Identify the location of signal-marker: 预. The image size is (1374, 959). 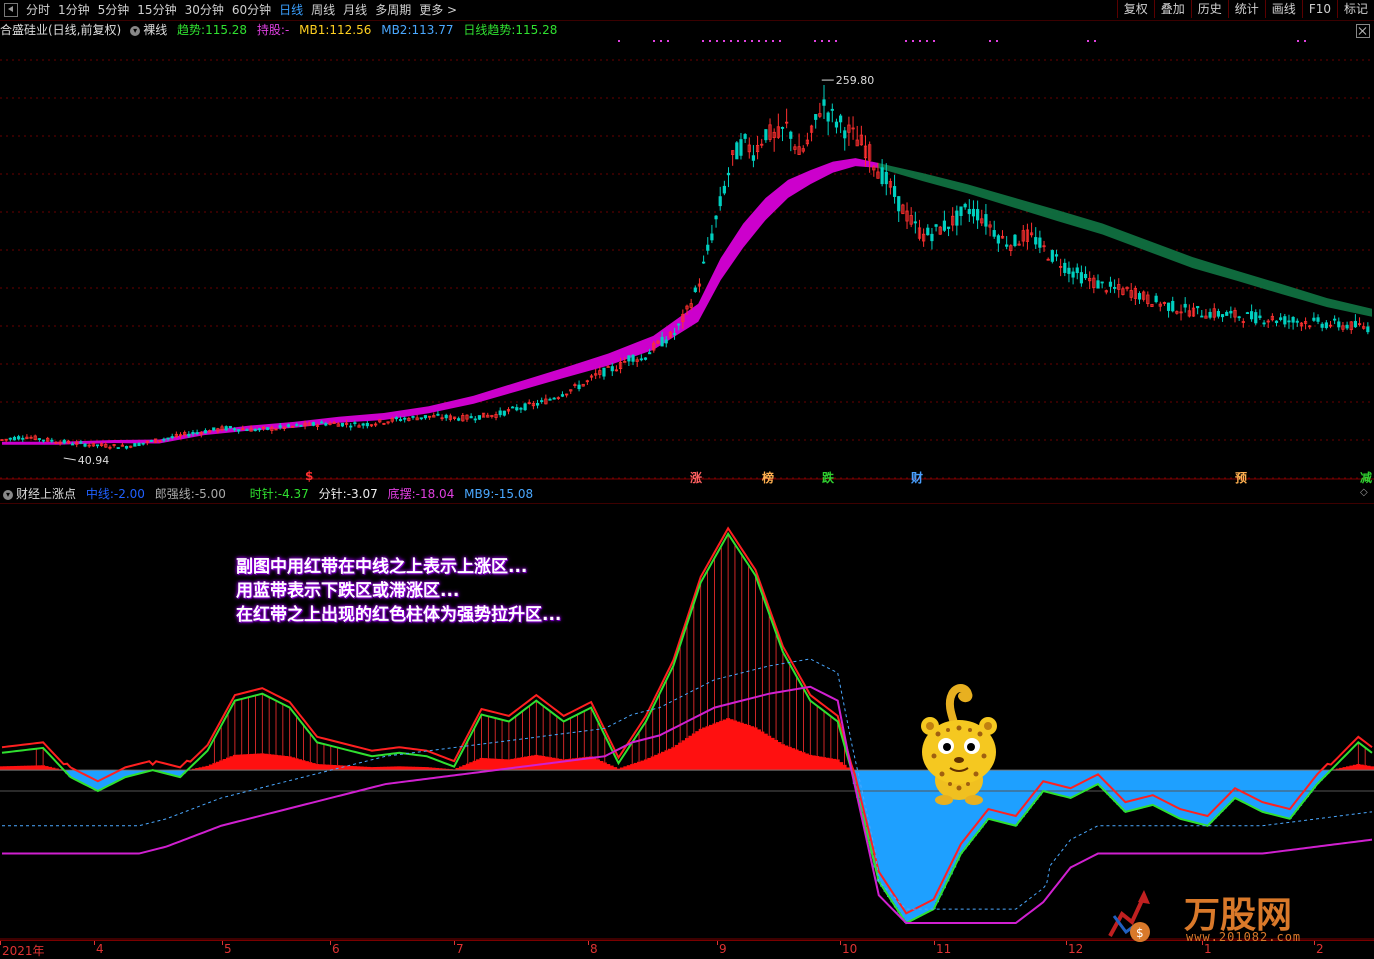
(1241, 478).